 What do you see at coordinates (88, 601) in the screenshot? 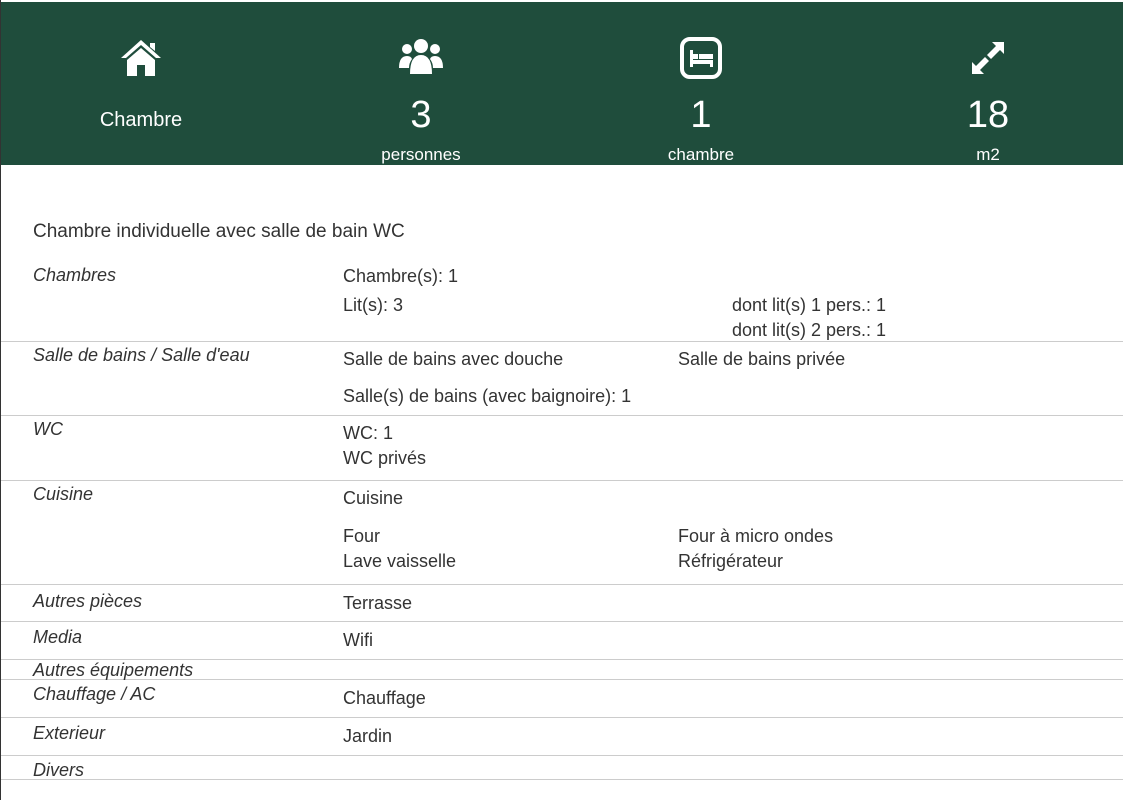
I see `row-label: Autres pièces` at bounding box center [88, 601].